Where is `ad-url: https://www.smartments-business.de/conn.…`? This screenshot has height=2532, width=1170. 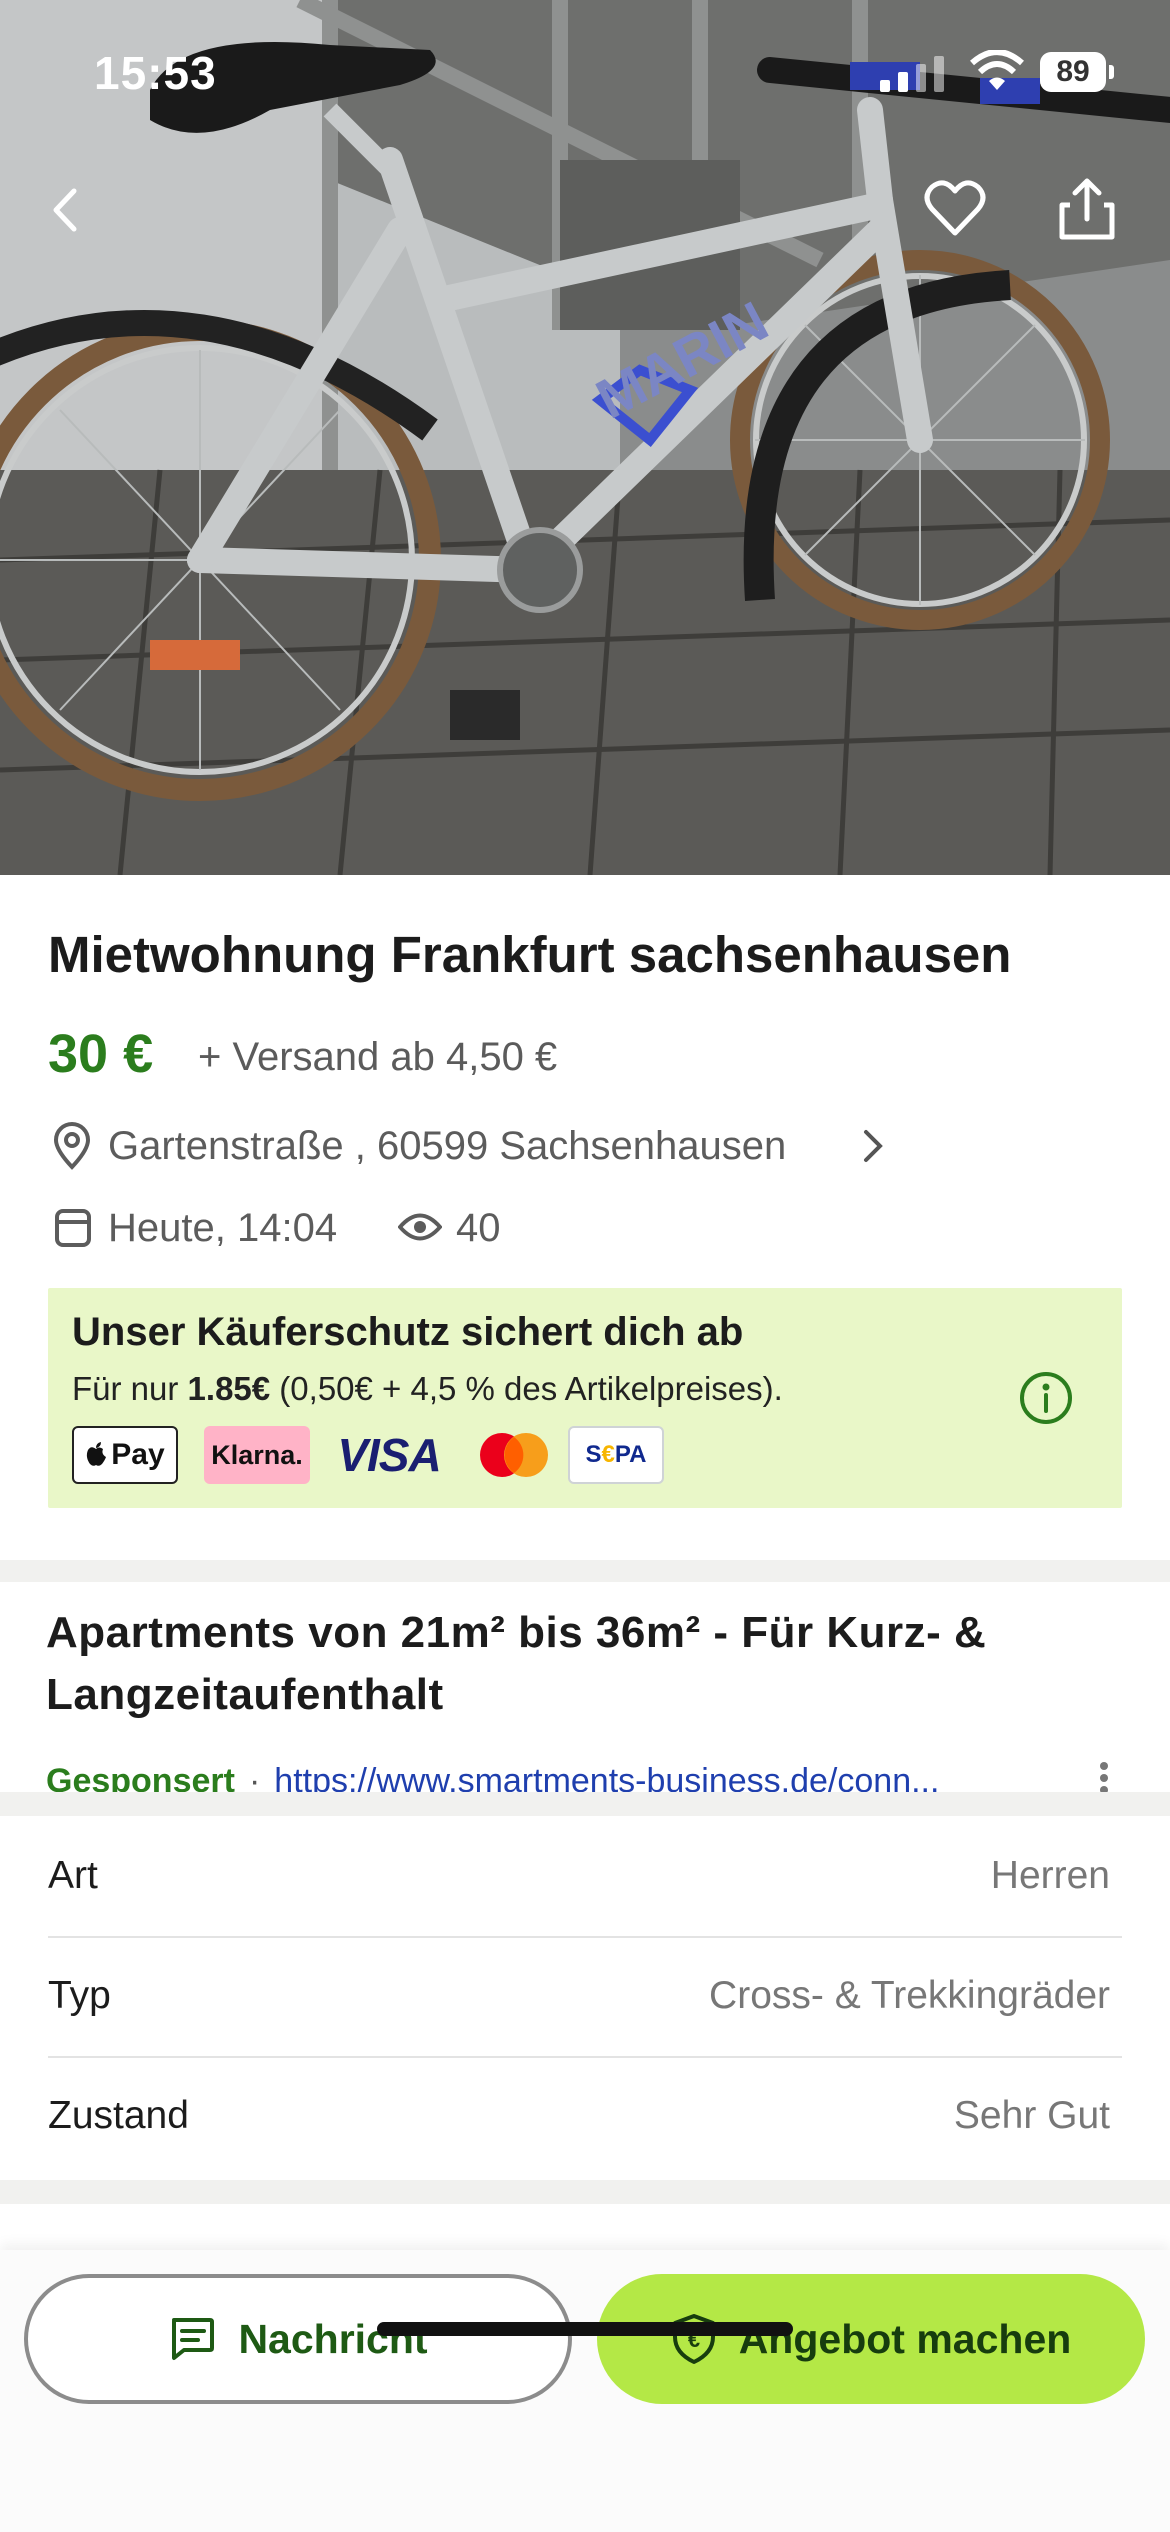
ad-url: https://www.smartments-business.de/conn.… is located at coordinates (606, 1777).